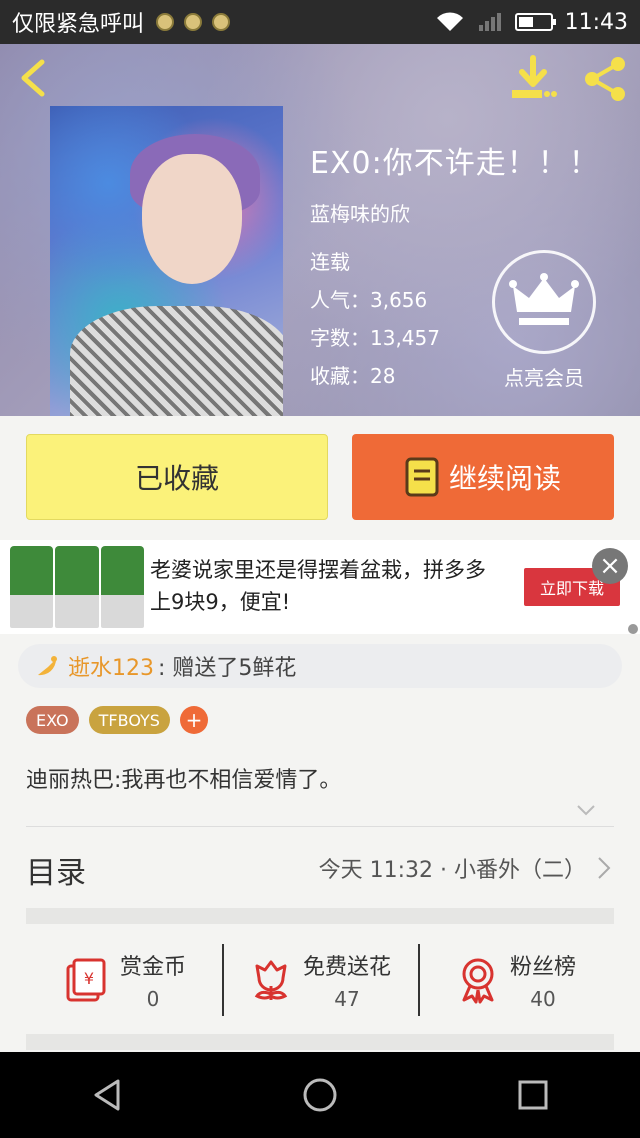 This screenshot has width=640, height=1138. I want to click on collected-button: 已收藏, so click(177, 477).